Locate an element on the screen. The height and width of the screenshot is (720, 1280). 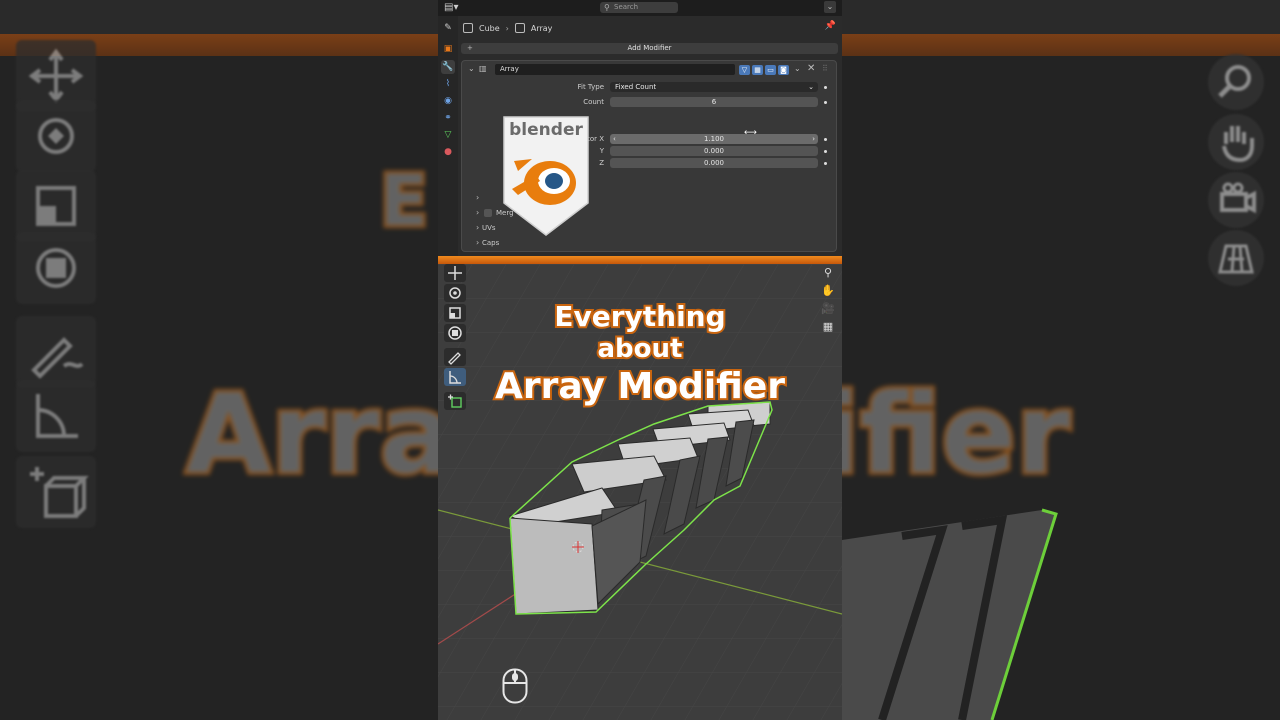
uvs-subpanel-label: UVs is located at coordinates (489, 228).